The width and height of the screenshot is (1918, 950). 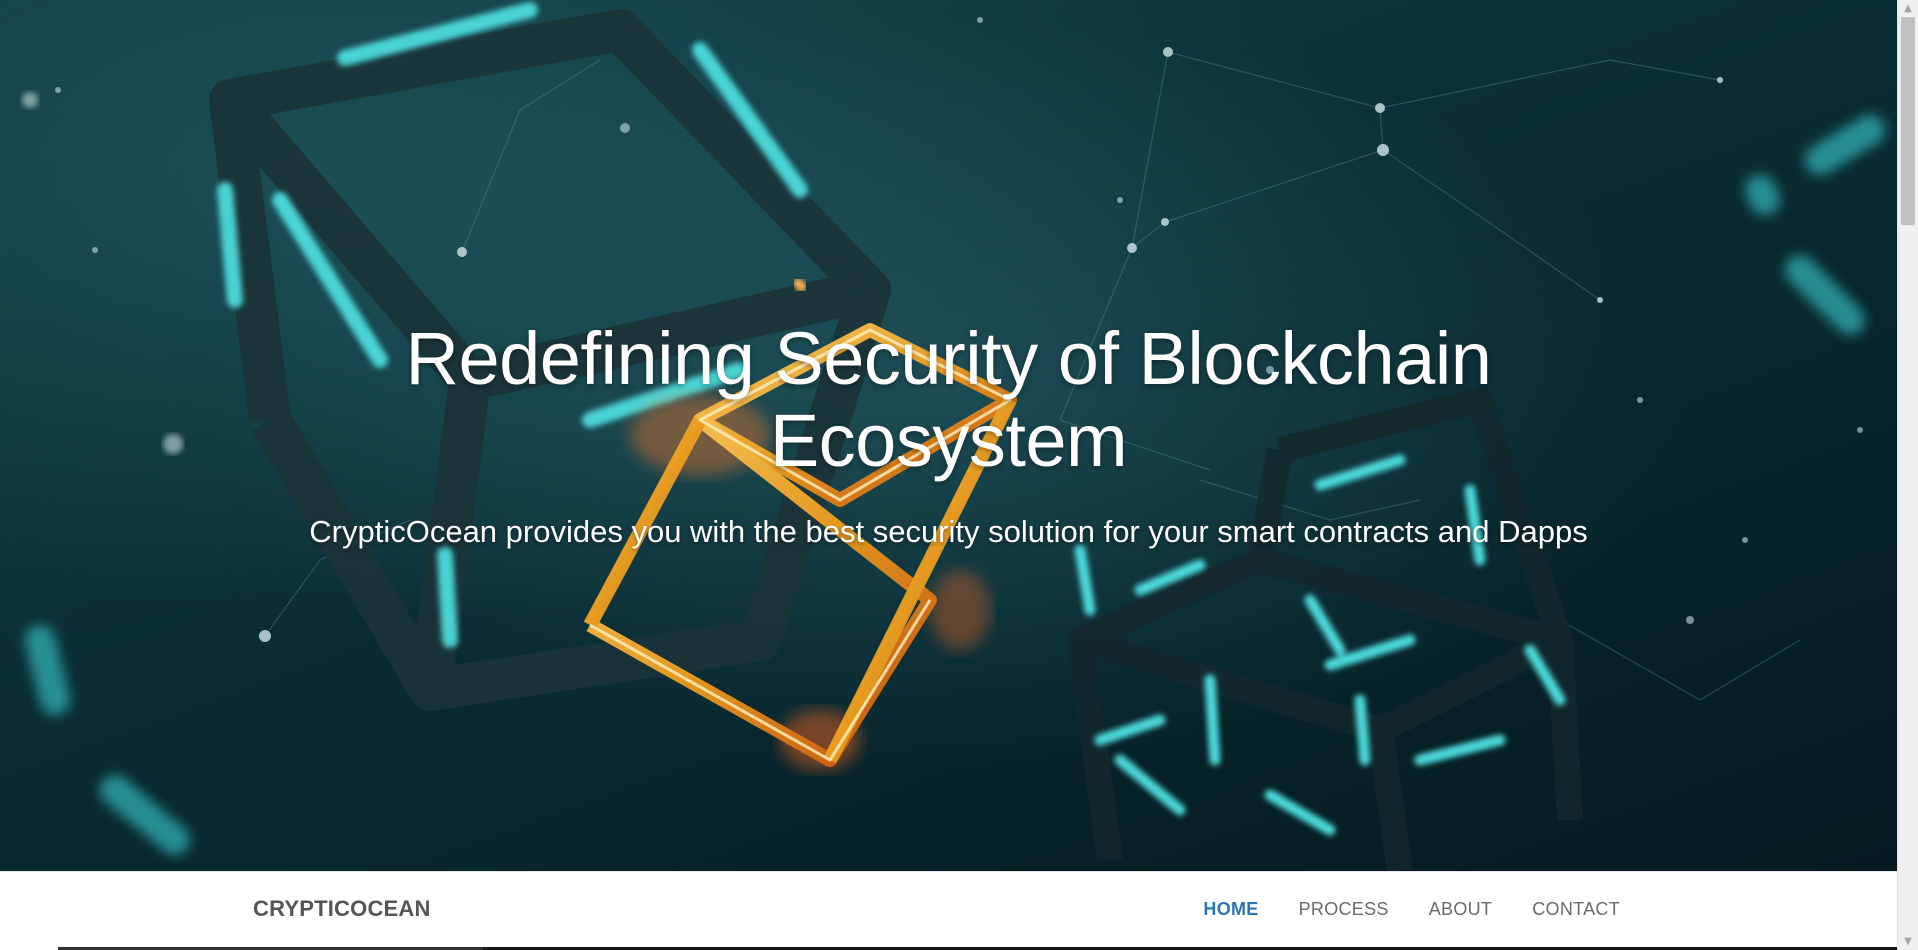 I want to click on chevron-up-icon: ▲, so click(x=1908, y=8).